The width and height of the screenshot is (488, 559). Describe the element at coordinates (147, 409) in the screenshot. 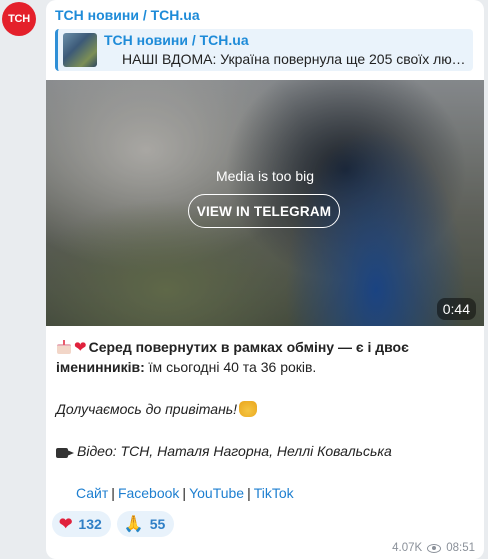

I see `congrats-text: Долучаємось до привітань!` at that location.